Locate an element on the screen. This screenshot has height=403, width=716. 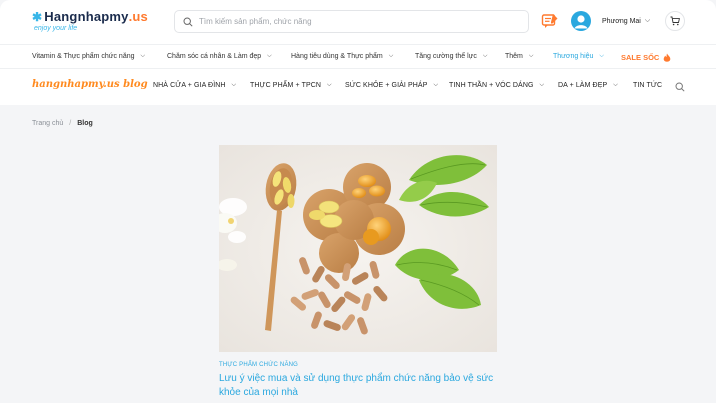
breadcrumb-current: Blog is located at coordinates (85, 123).